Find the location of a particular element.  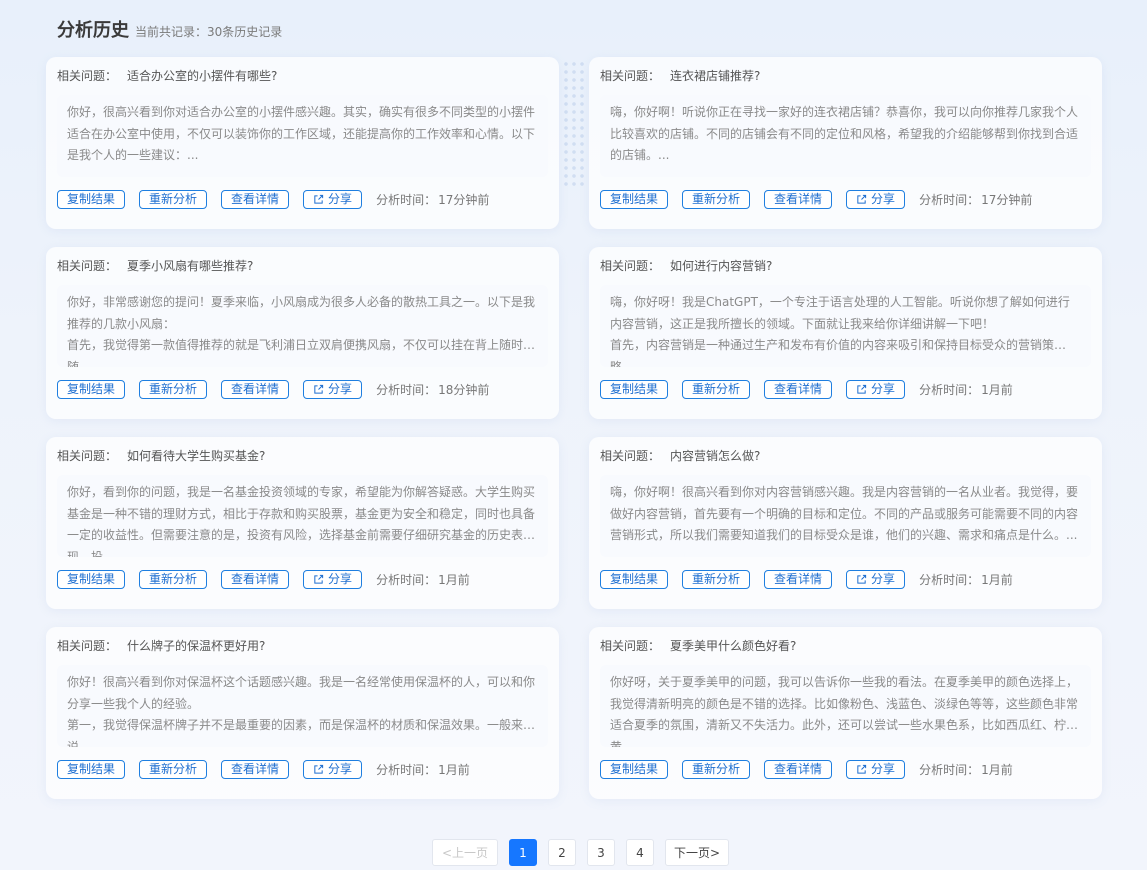

card-actions: 复制结果 重新分析 查看详情 分享 分析时间： 17分钟前 is located at coordinates (845, 199).